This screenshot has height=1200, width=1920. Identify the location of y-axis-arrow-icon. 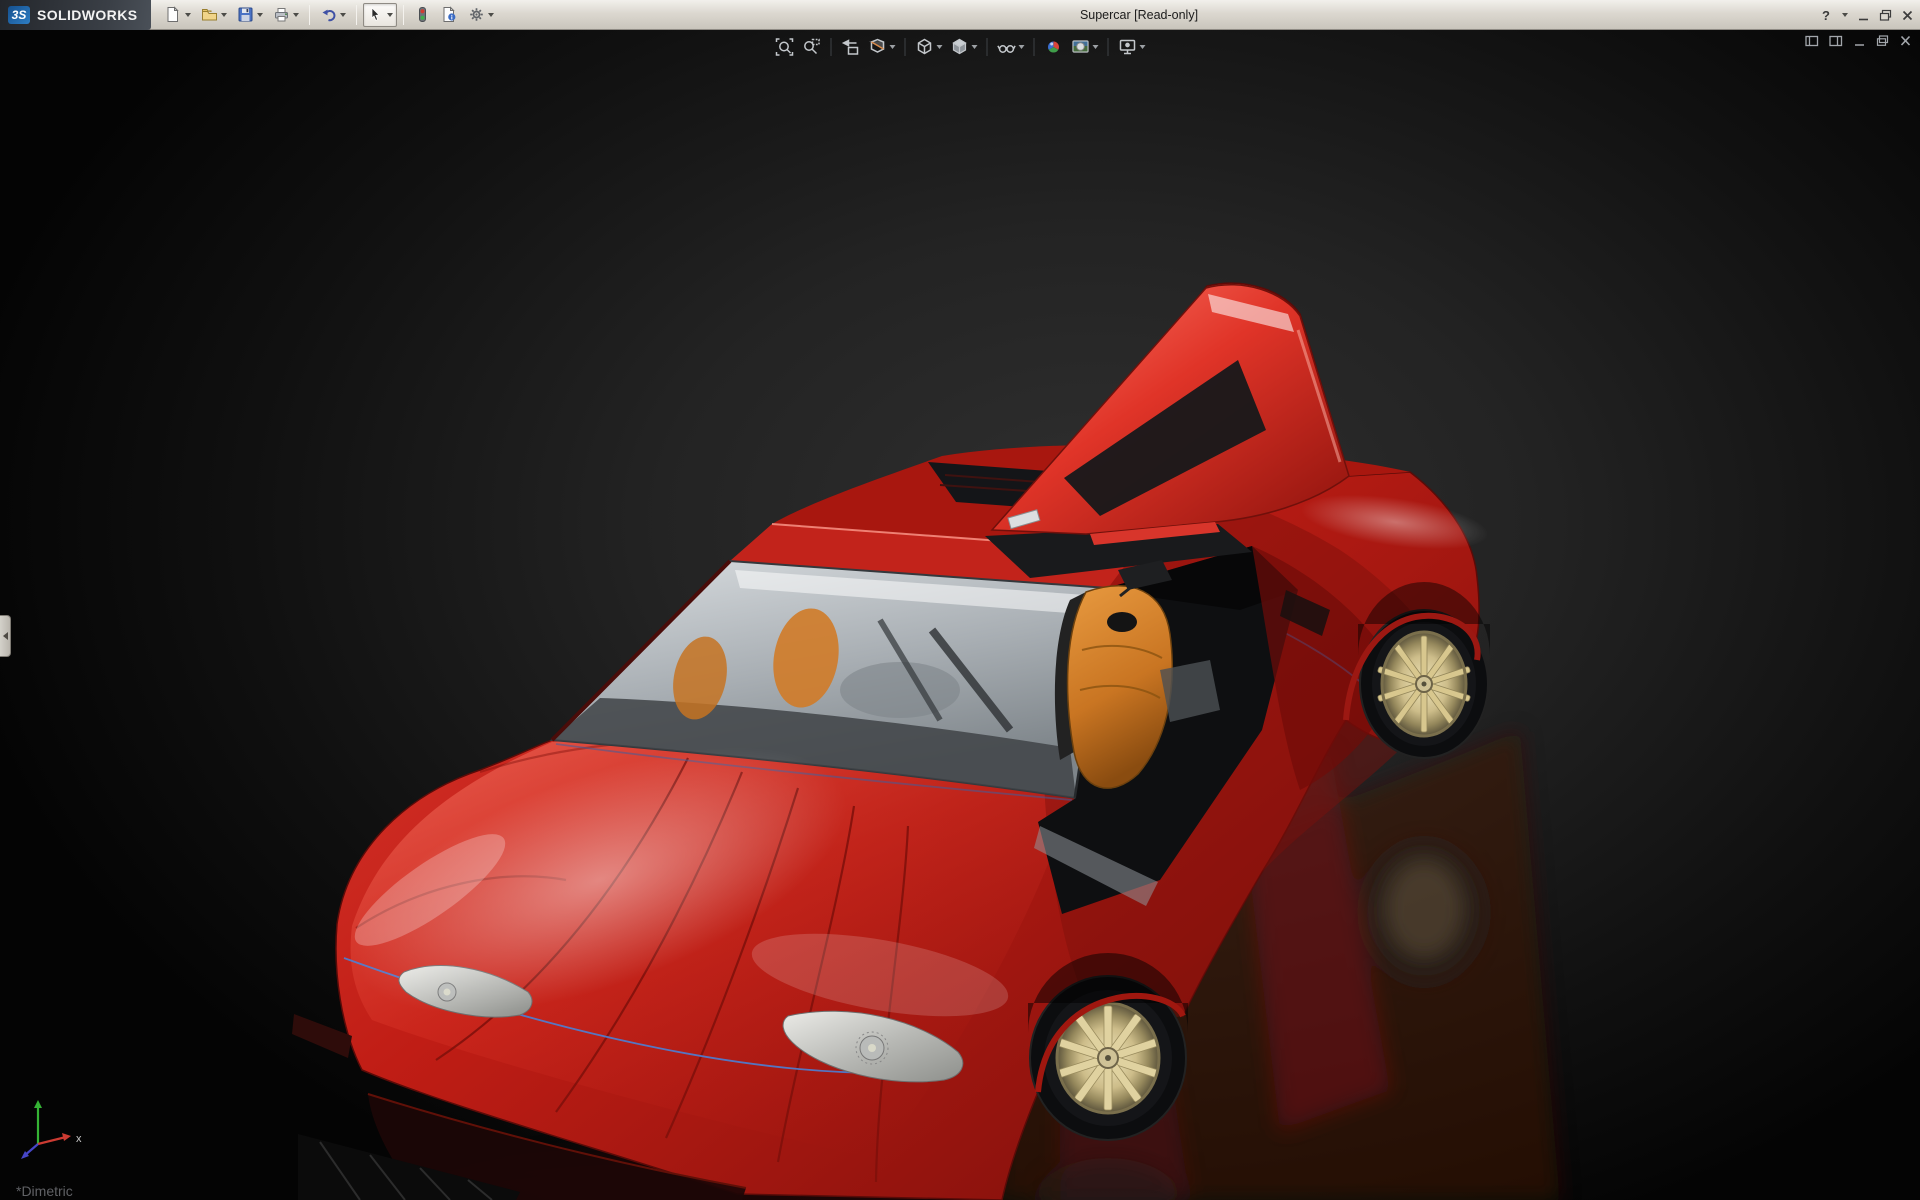
(38, 1104).